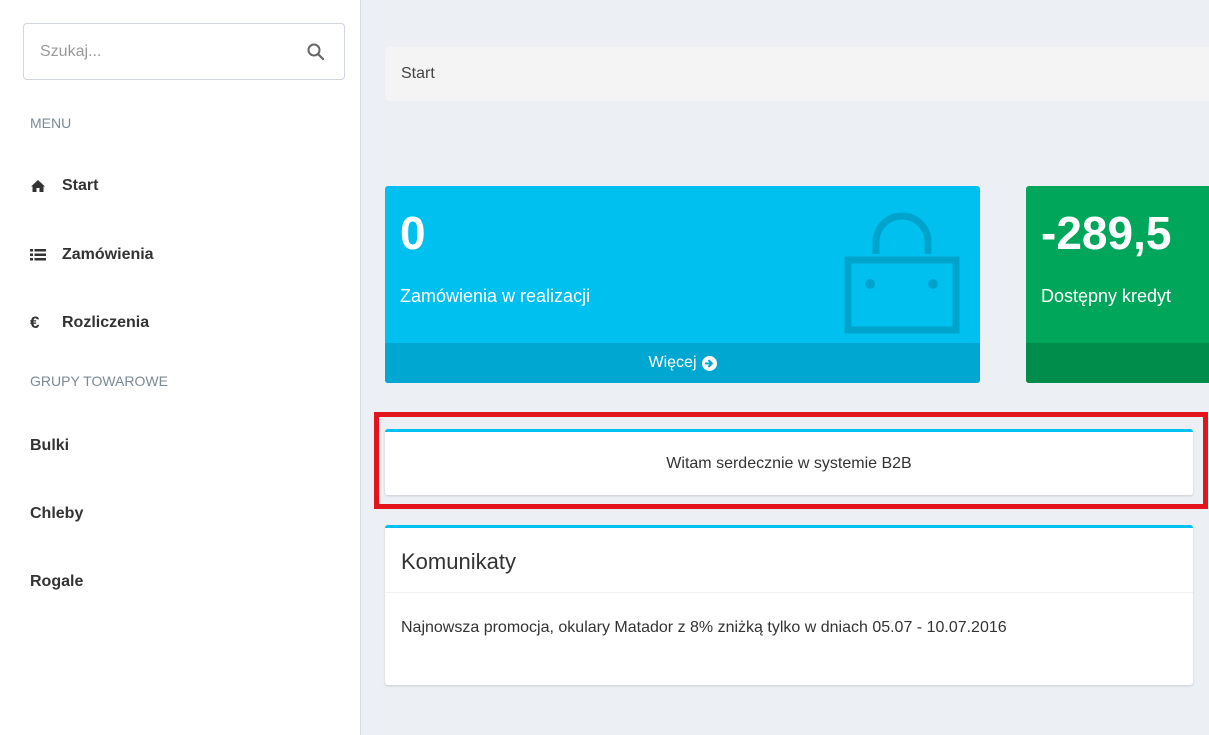  Describe the element at coordinates (413, 233) in the screenshot. I see `orders-count: 0` at that location.